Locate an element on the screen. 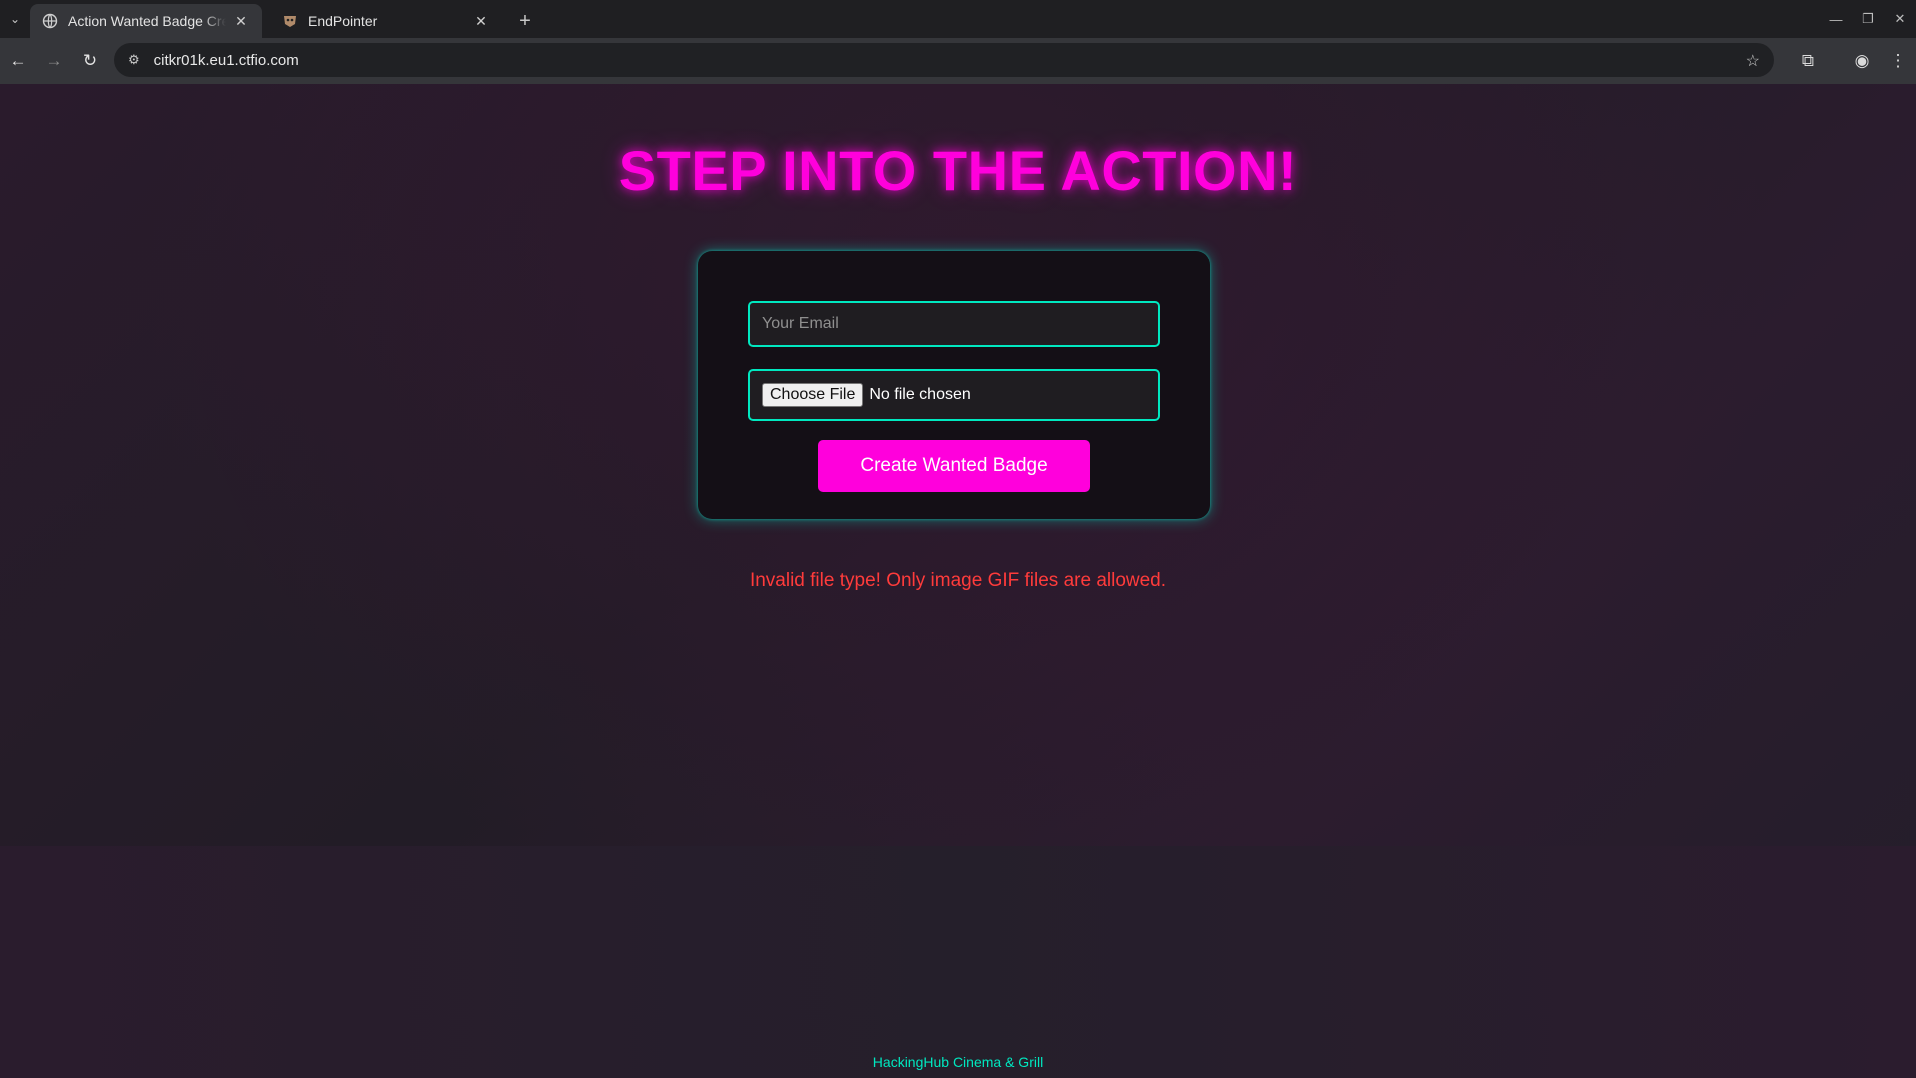 The height and width of the screenshot is (1078, 1916). window-close-icon: ✕ is located at coordinates (1900, 19).